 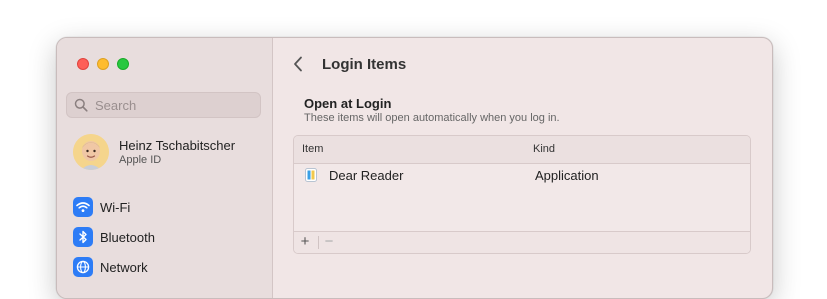 What do you see at coordinates (123, 64) in the screenshot?
I see `zoom-button` at bounding box center [123, 64].